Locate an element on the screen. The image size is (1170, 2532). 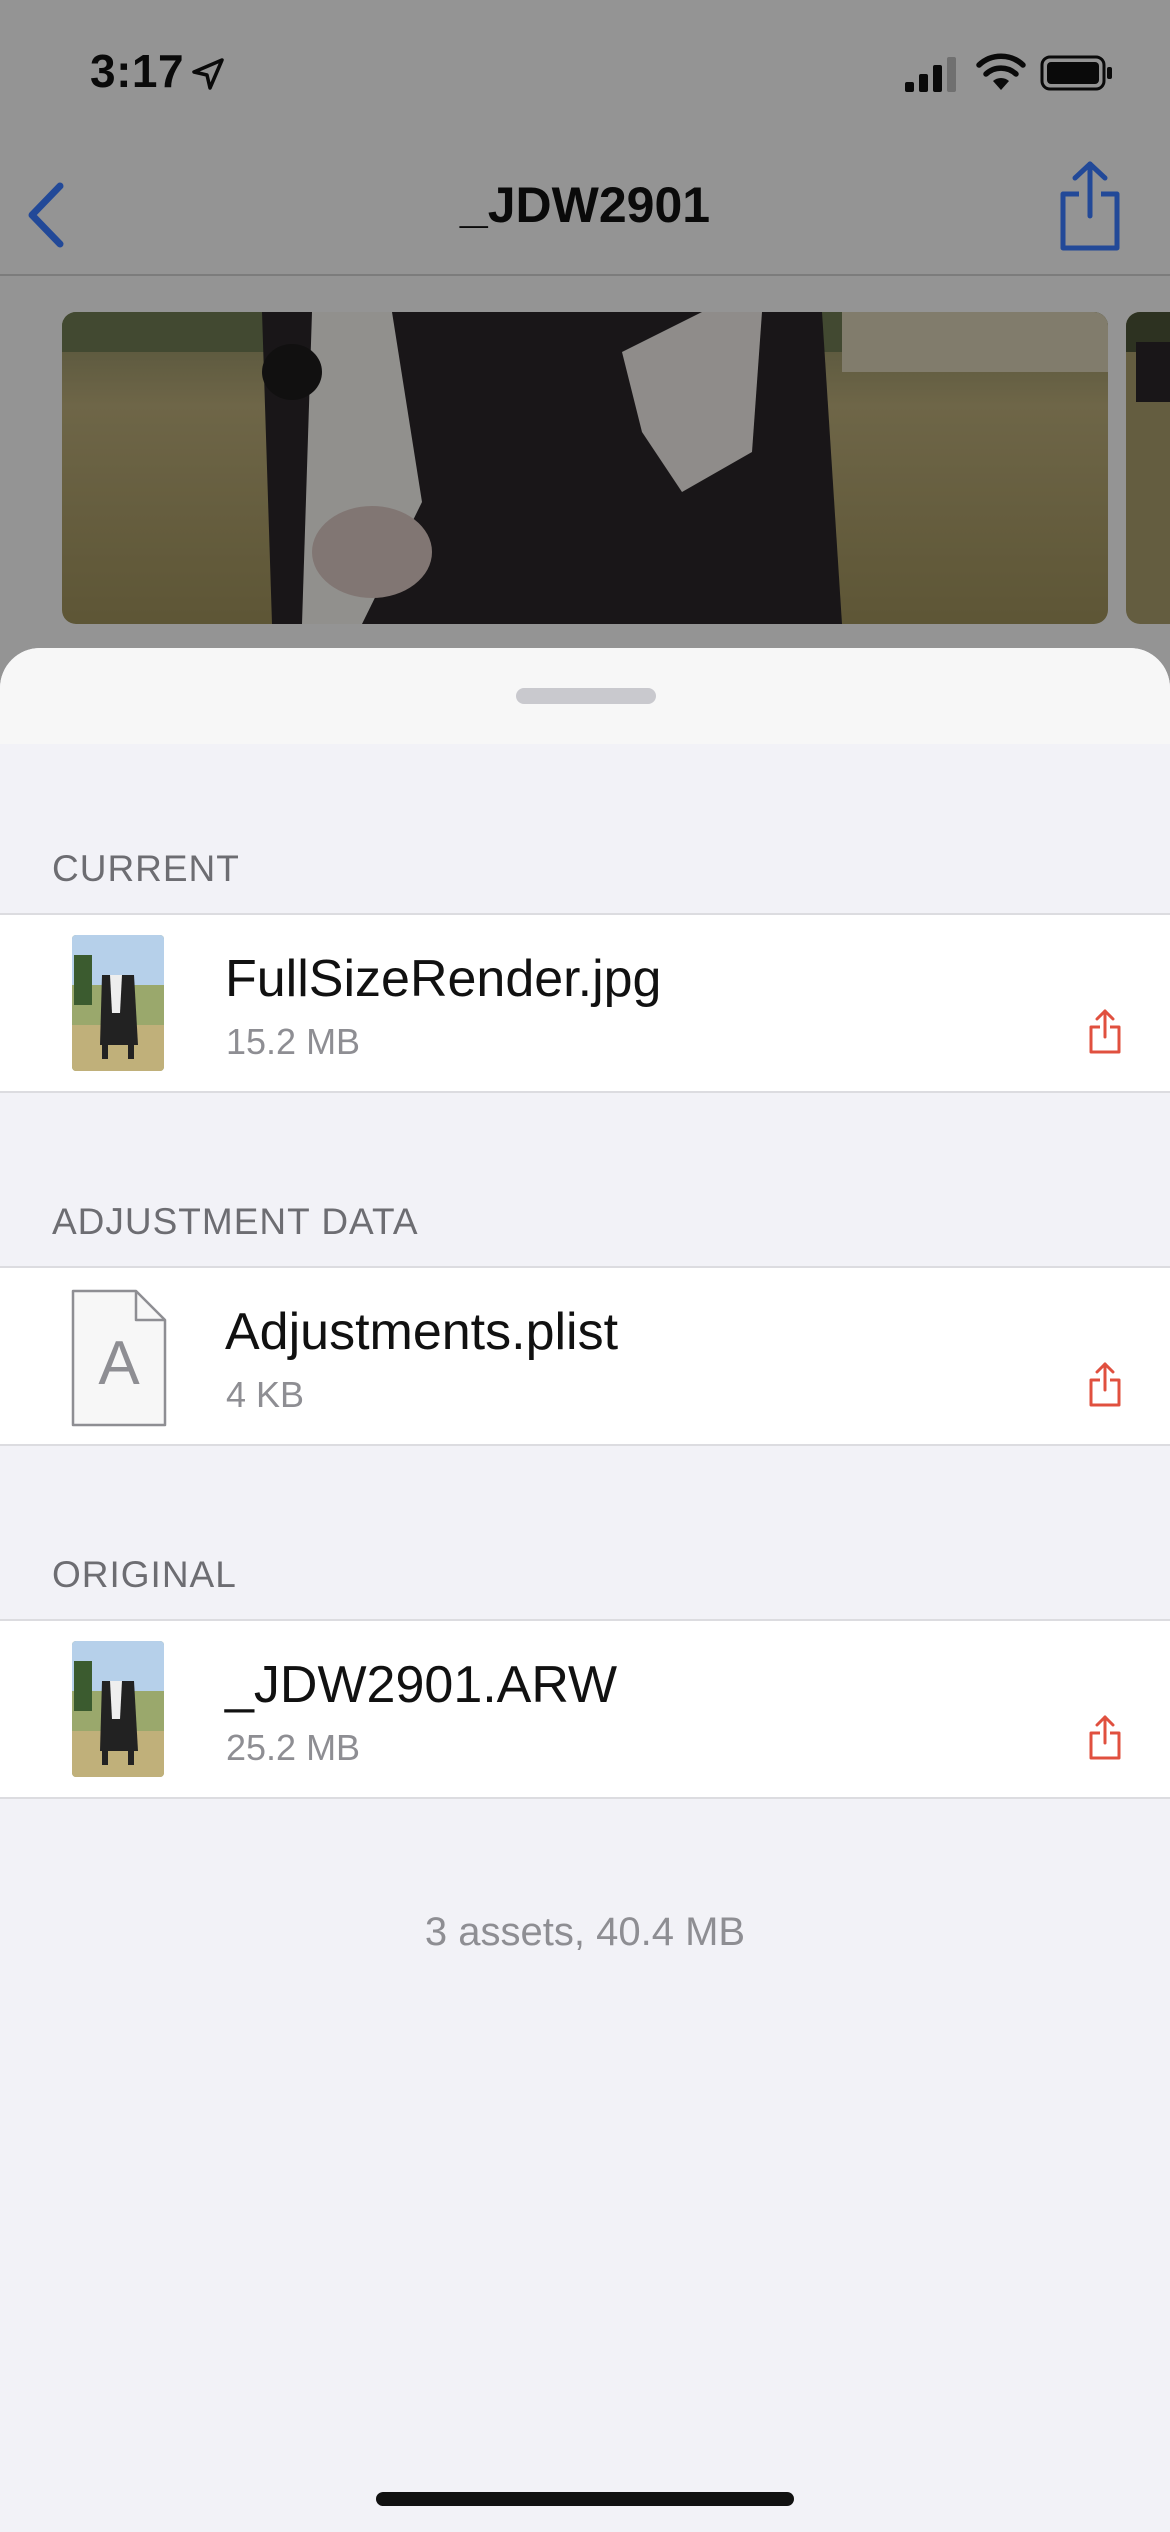
asset-row-original: _JDW2901.ARW 25.2 MB is located at coordinates (585, 1709).